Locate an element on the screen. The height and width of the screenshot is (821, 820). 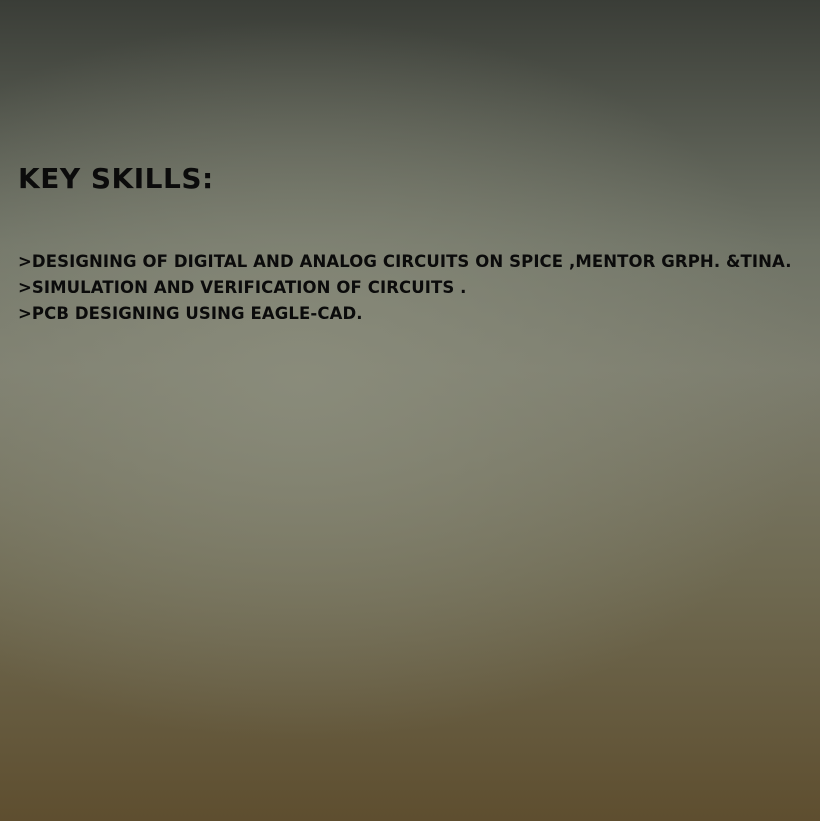
skill-item: >PCB DESIGNING USING EAGLE-CAD. is located at coordinates (190, 313).